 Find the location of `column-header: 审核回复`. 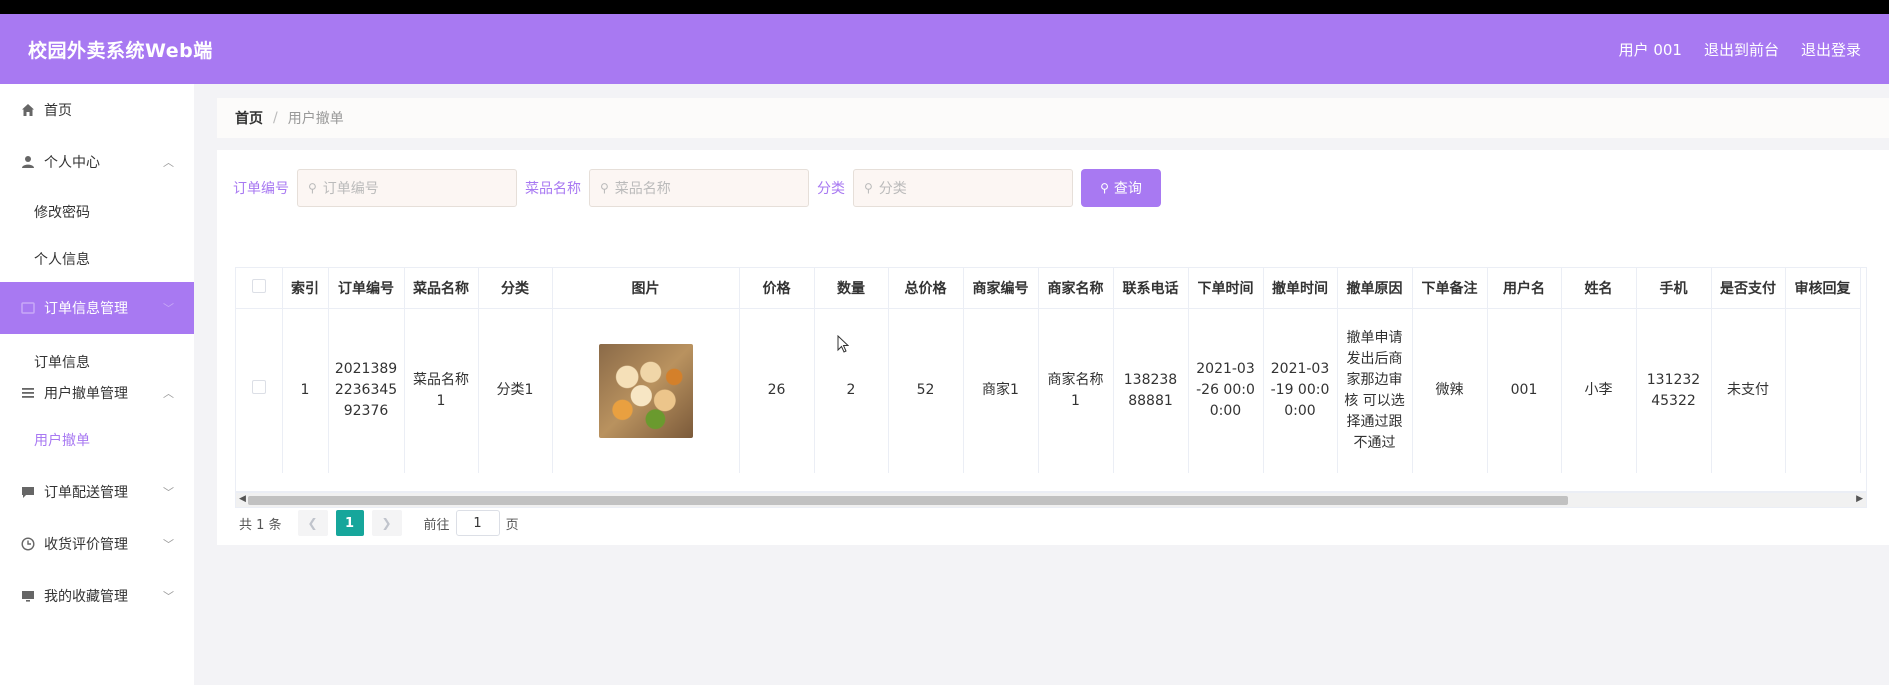

column-header: 审核回复 is located at coordinates (1823, 288).